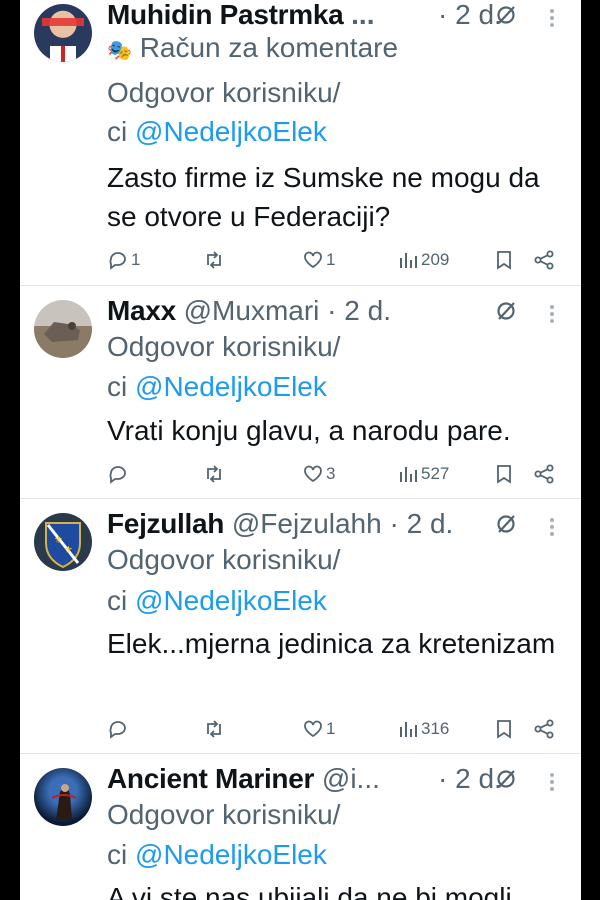 This screenshot has width=600, height=900. What do you see at coordinates (165, 523) in the screenshot?
I see `display-name: Fejzullah` at bounding box center [165, 523].